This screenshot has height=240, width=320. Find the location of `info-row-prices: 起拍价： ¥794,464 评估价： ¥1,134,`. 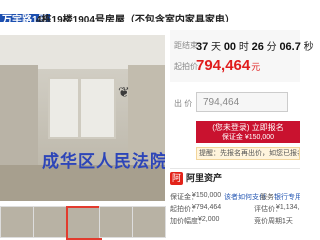

info-row-prices: 起拍价： ¥794,464 评估价： ¥1,134, is located at coordinates (235, 209).